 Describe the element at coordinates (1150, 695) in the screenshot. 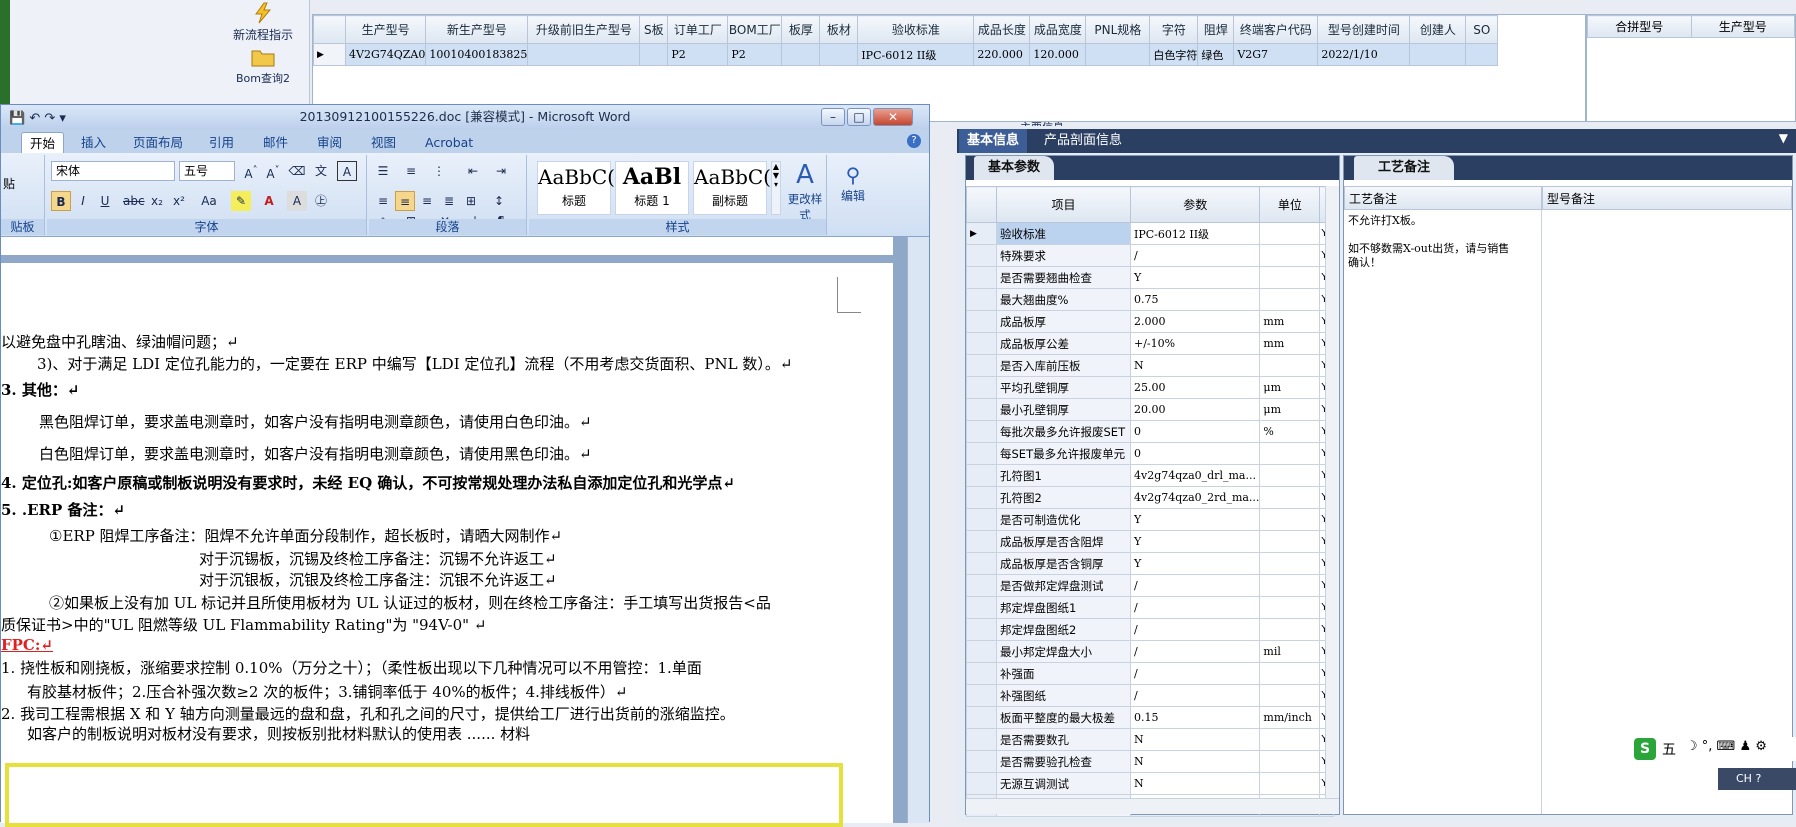

I see `table-row: 补强图纸/Y` at that location.